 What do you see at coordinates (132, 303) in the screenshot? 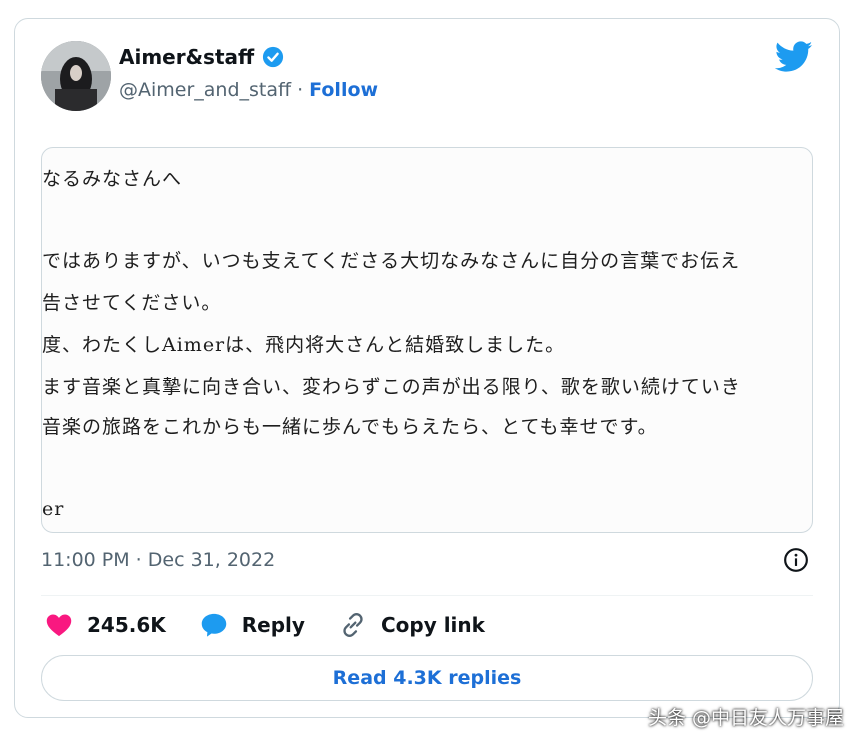
I see `image-text-line: 告させてください。` at bounding box center [132, 303].